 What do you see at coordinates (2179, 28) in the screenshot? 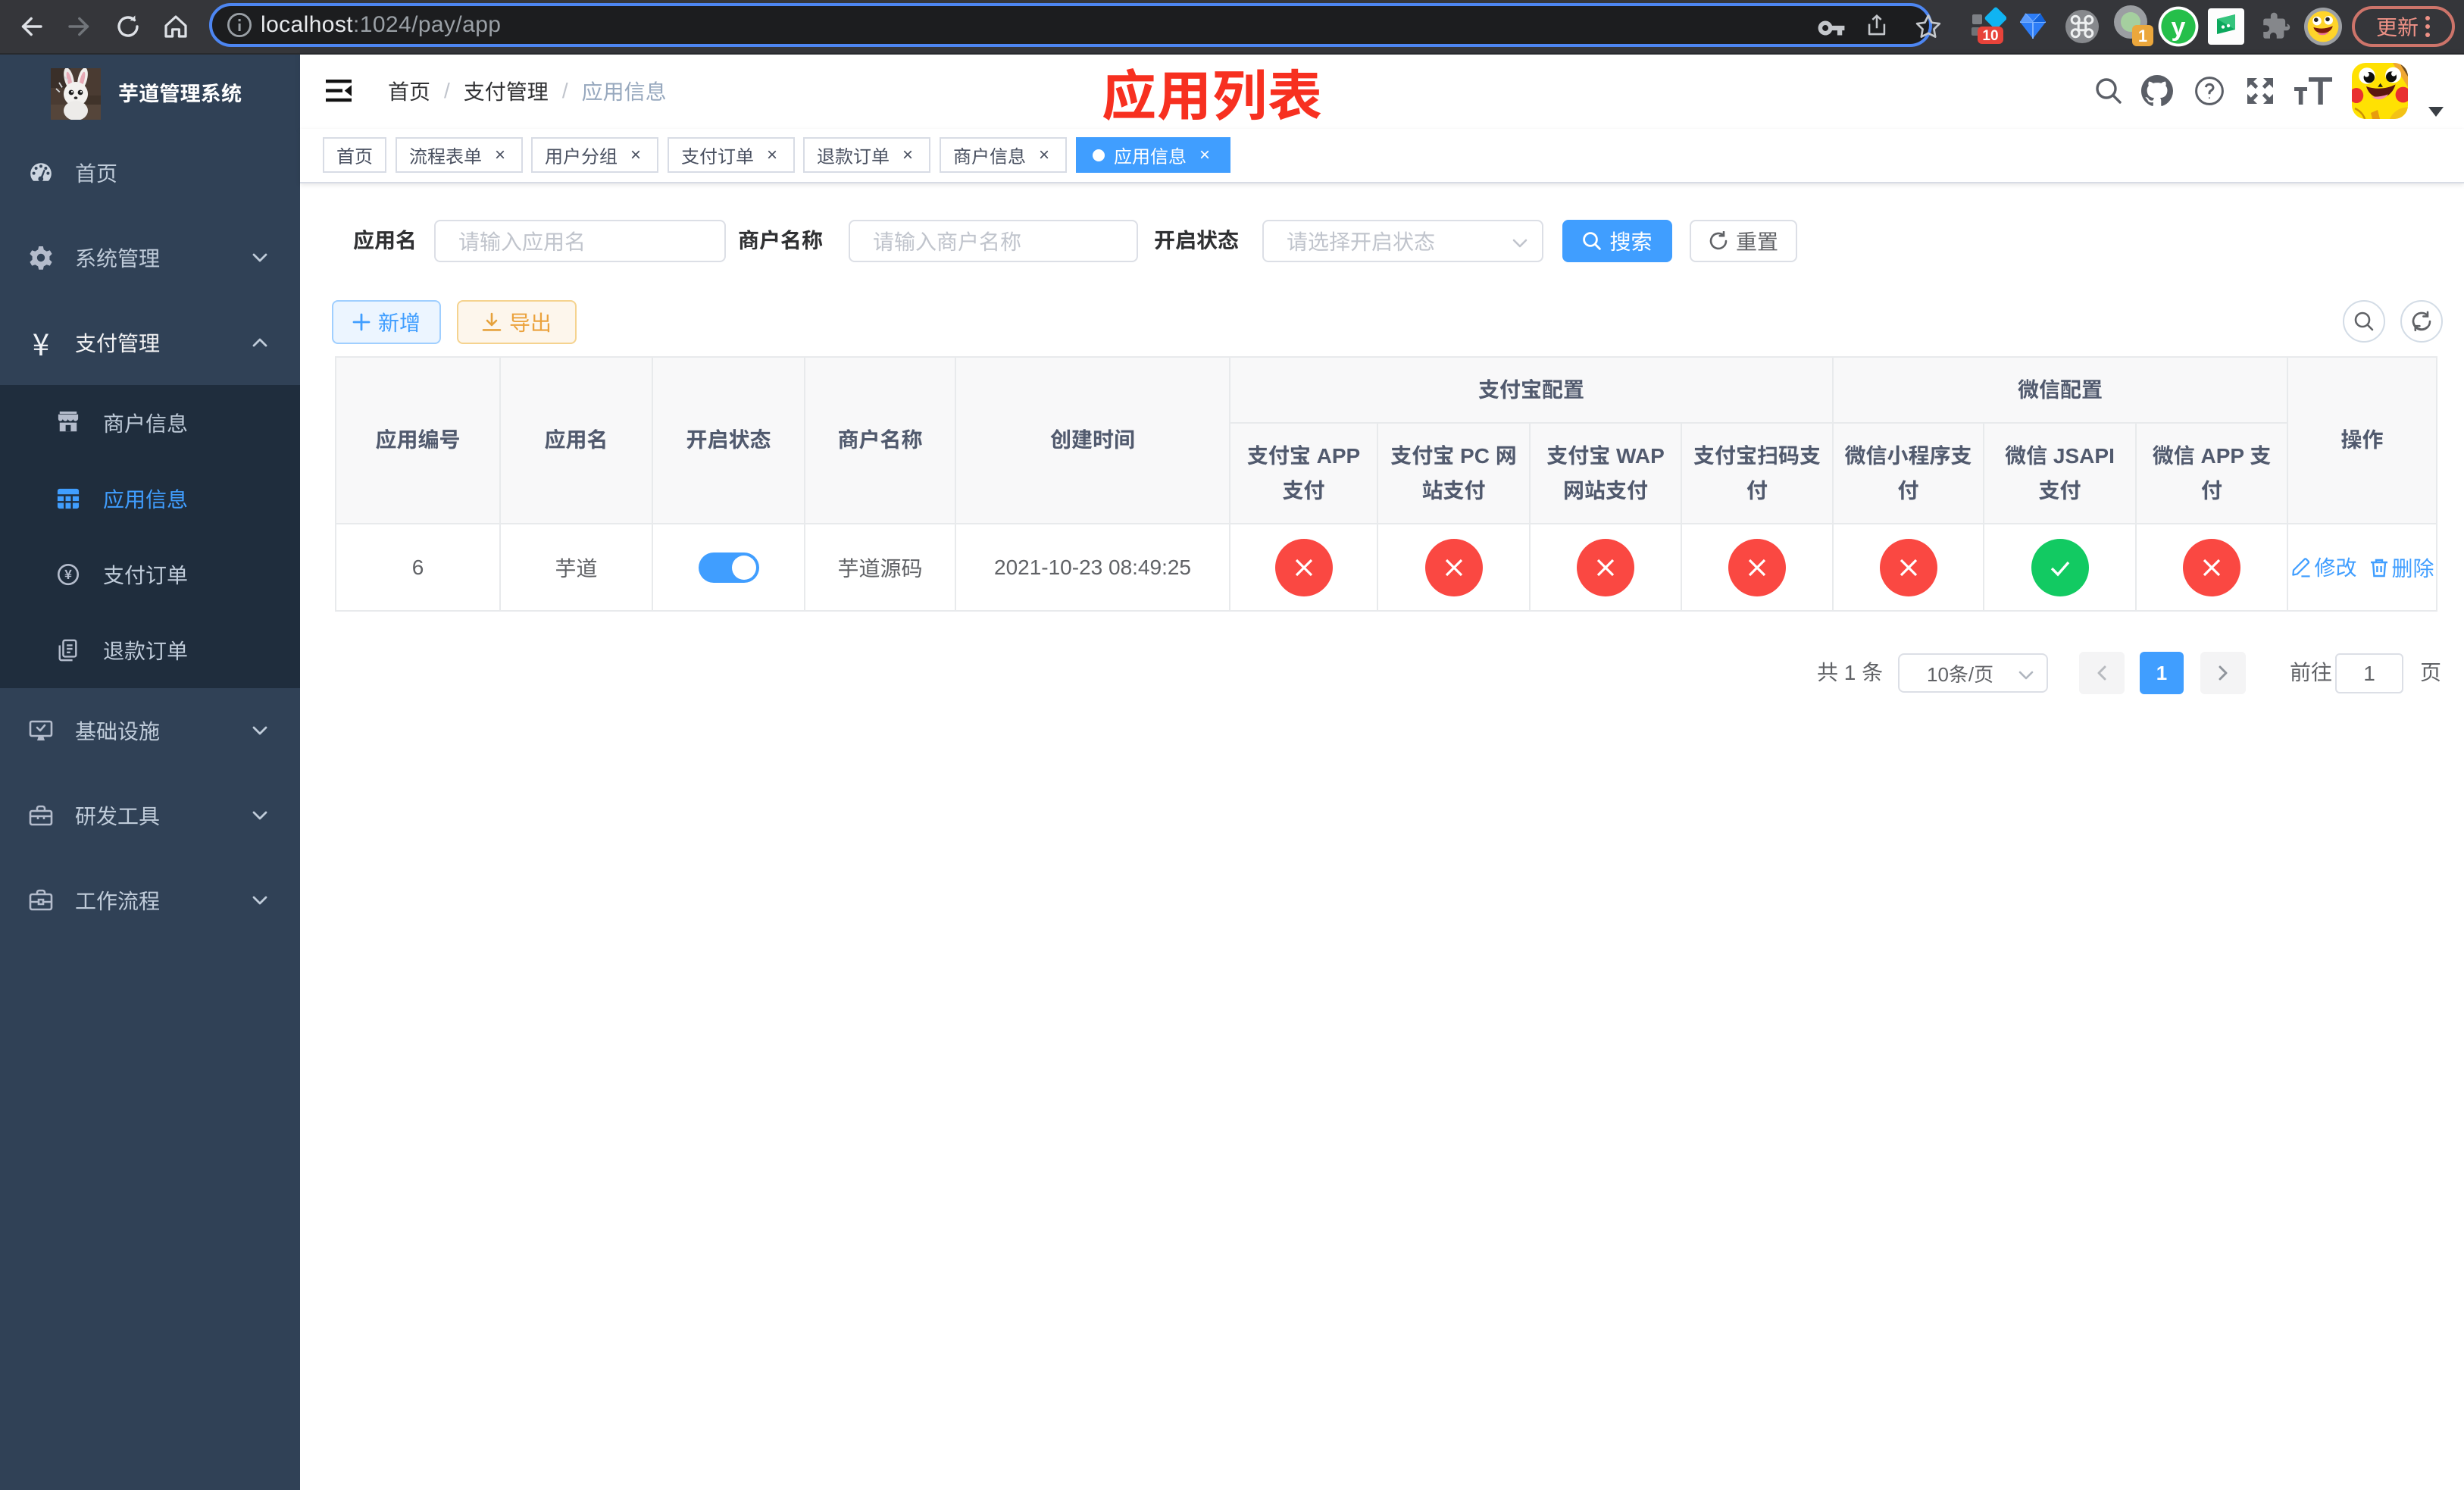
I see `svg-text: y` at bounding box center [2179, 28].